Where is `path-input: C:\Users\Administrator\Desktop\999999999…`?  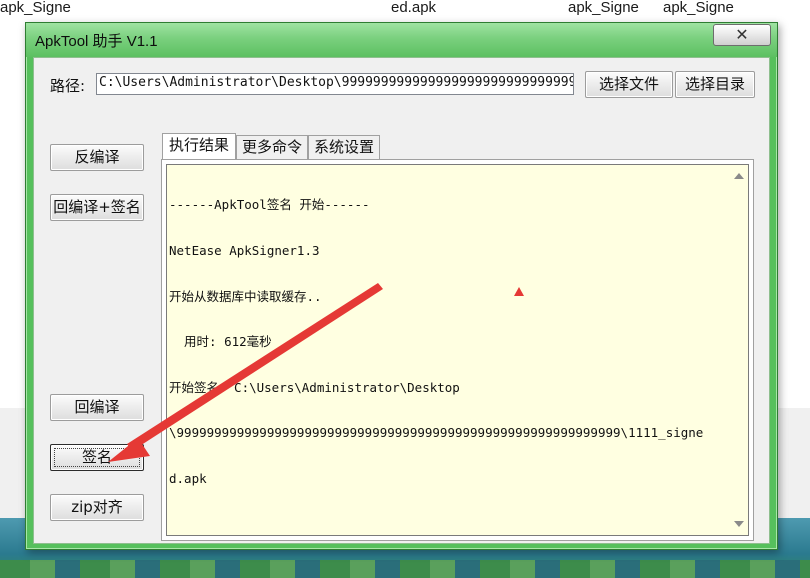
path-input: C:\Users\Administrator\Desktop\999999999… is located at coordinates (335, 84).